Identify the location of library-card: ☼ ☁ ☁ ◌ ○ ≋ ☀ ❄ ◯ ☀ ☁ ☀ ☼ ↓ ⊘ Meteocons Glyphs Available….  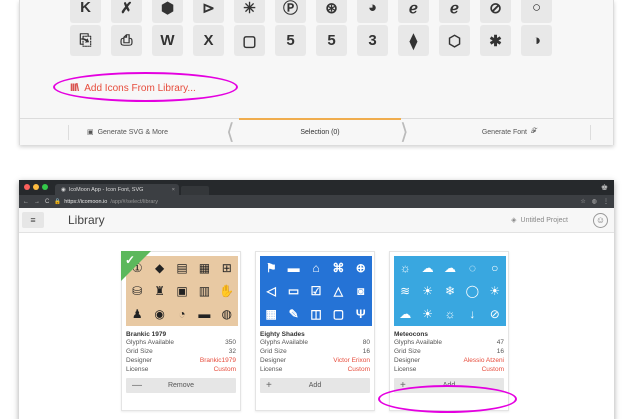
(449, 331).